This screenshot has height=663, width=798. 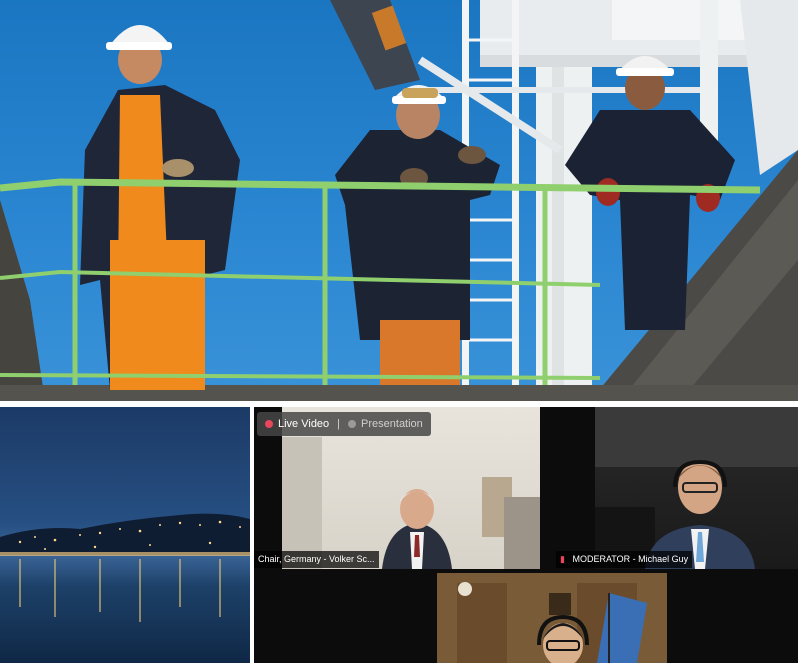 I want to click on tab-live-video: Live Video, so click(x=297, y=424).